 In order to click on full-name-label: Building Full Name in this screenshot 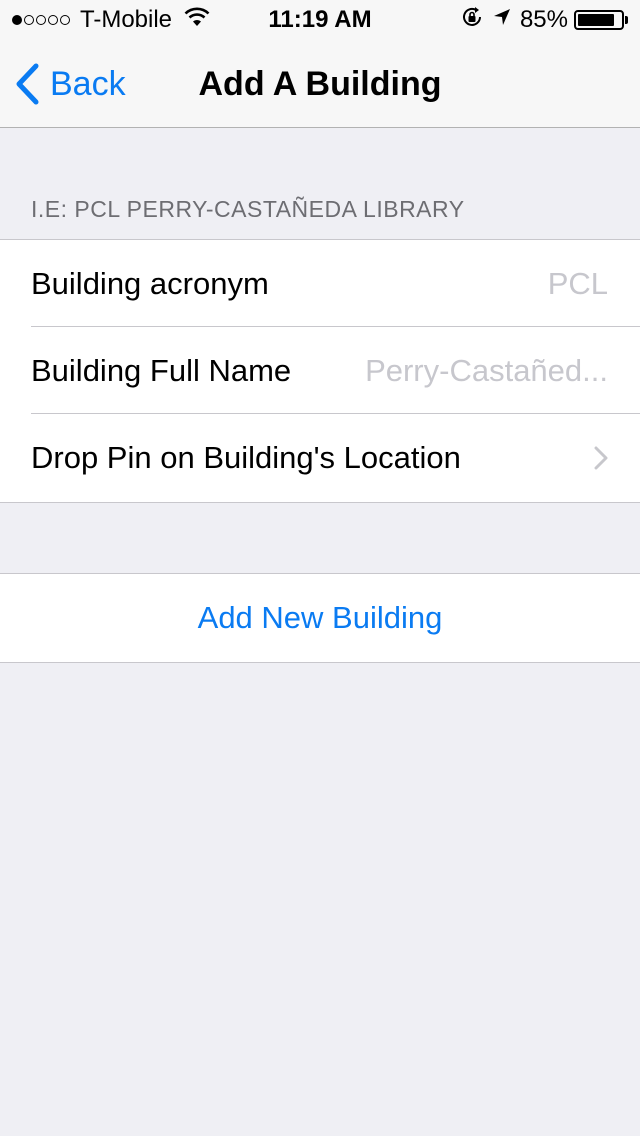, I will do `click(161, 370)`.